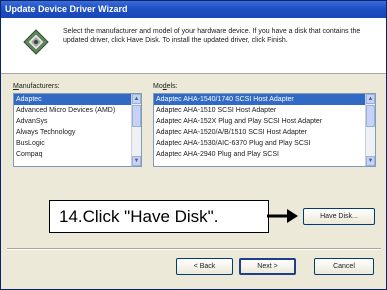  What do you see at coordinates (39, 86) in the screenshot?
I see `manufacturers-label-text: anufacturers:` at bounding box center [39, 86].